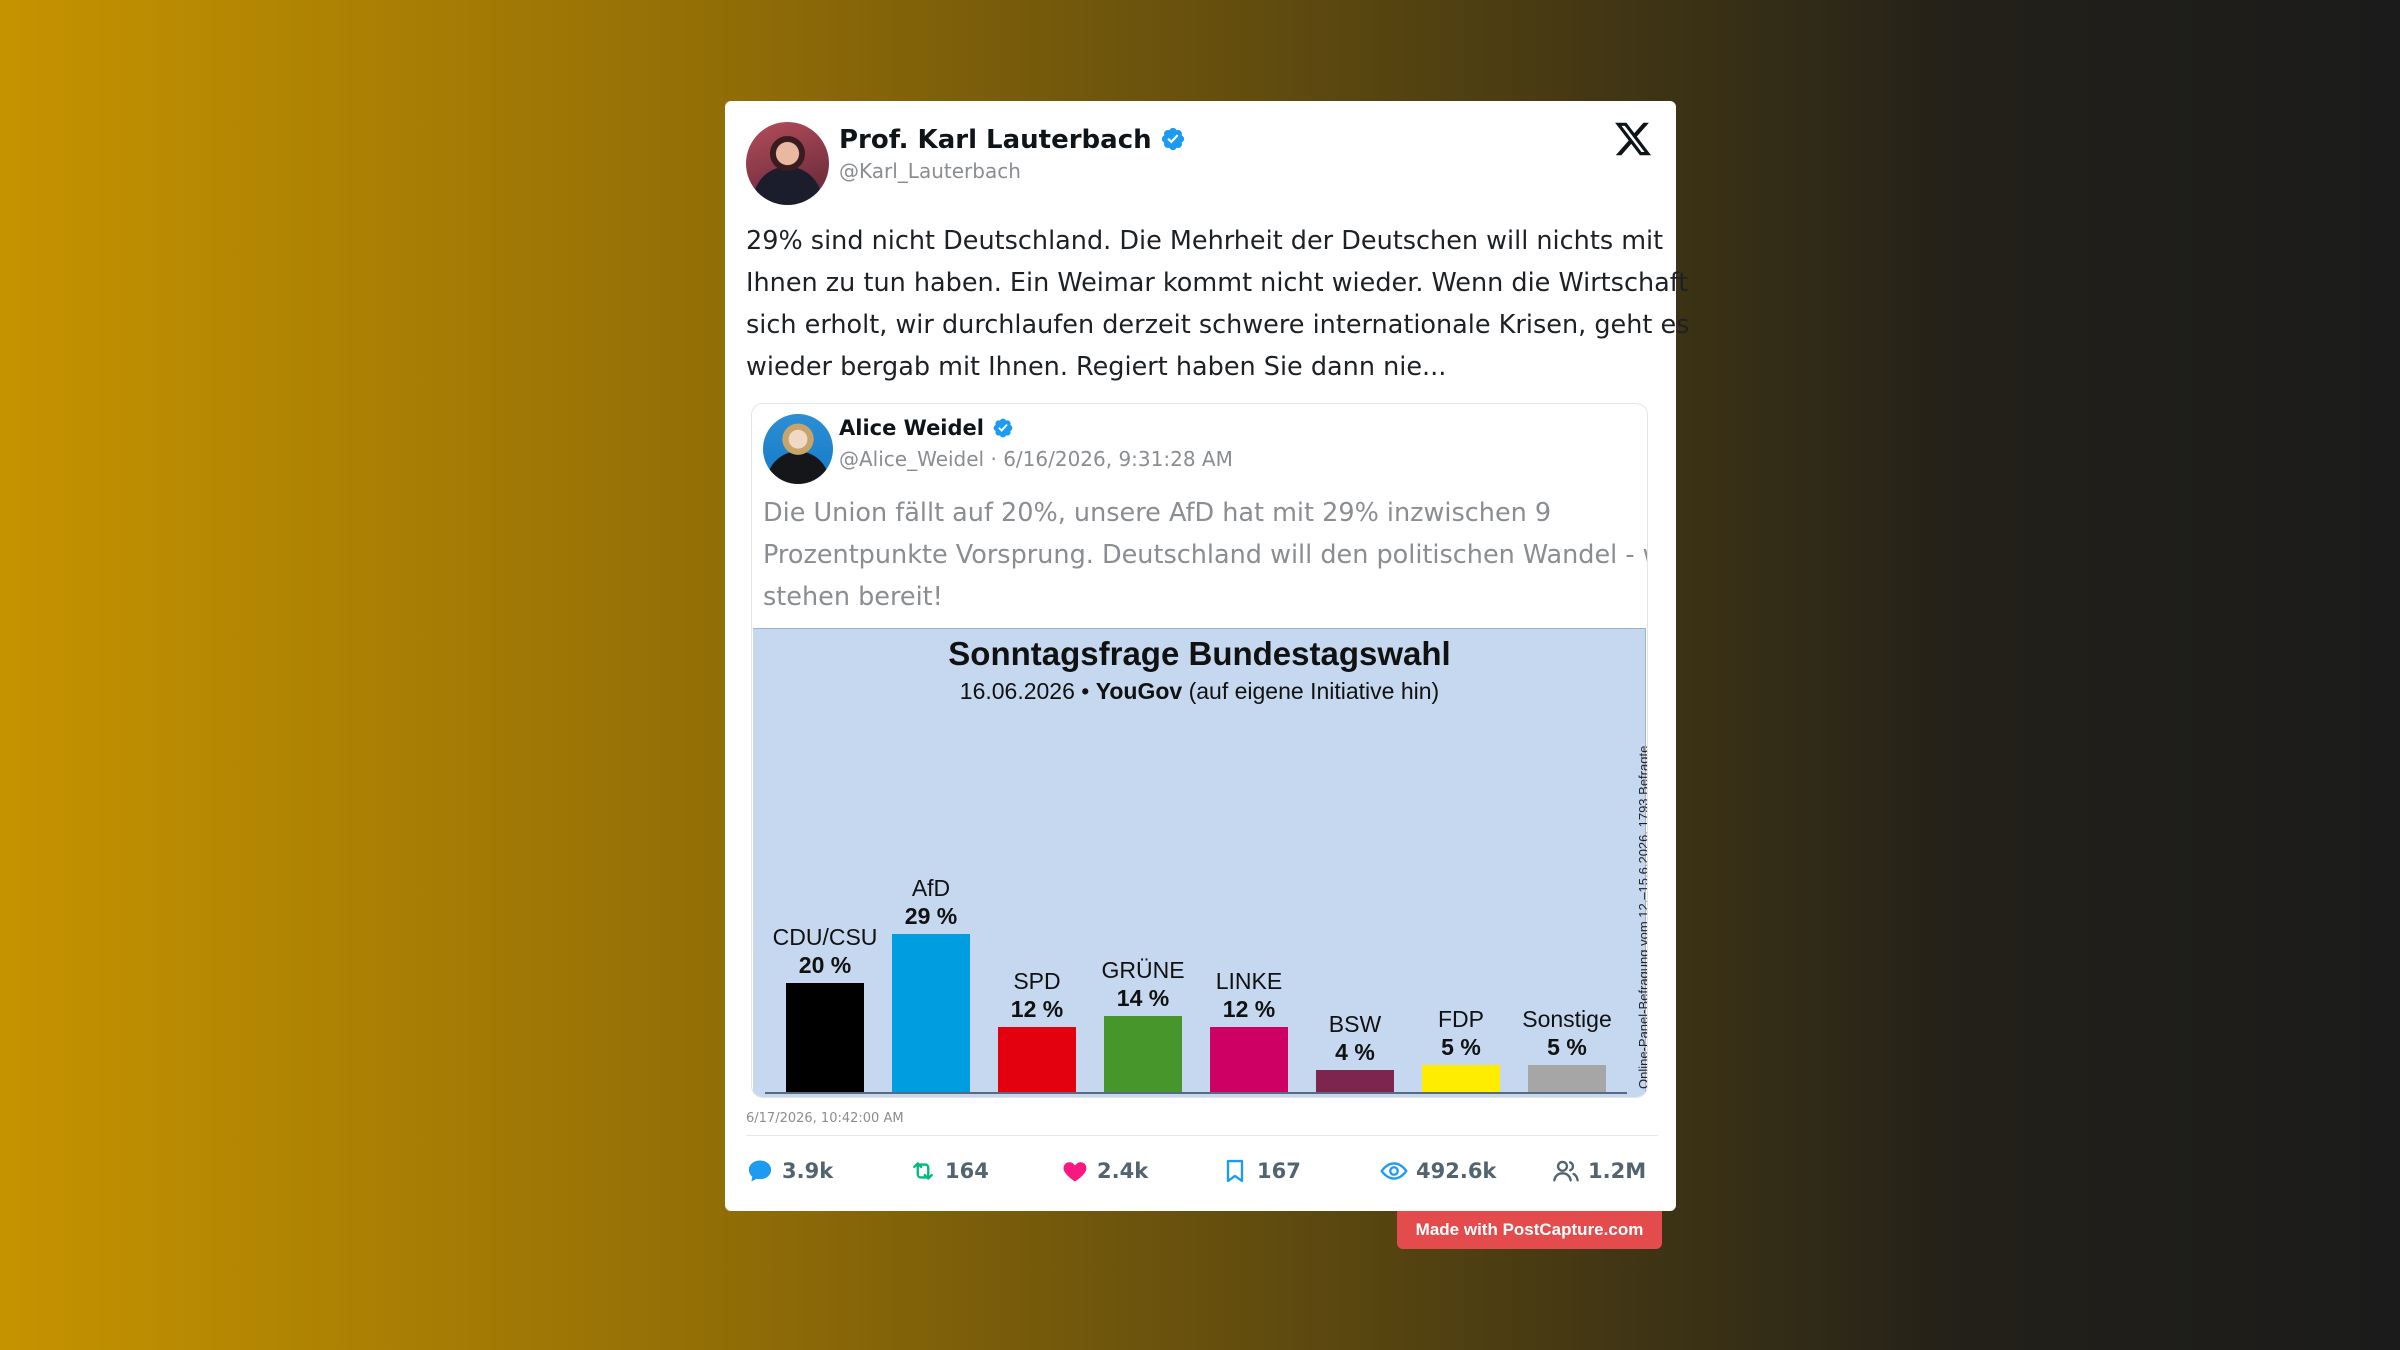 The width and height of the screenshot is (2400, 1350). I want to click on reply-count: 3.9k, so click(808, 1171).